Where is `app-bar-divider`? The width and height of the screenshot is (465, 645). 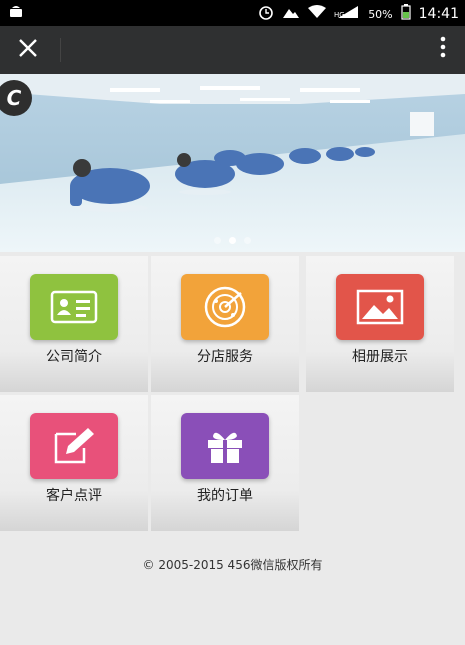 app-bar-divider is located at coordinates (60, 50).